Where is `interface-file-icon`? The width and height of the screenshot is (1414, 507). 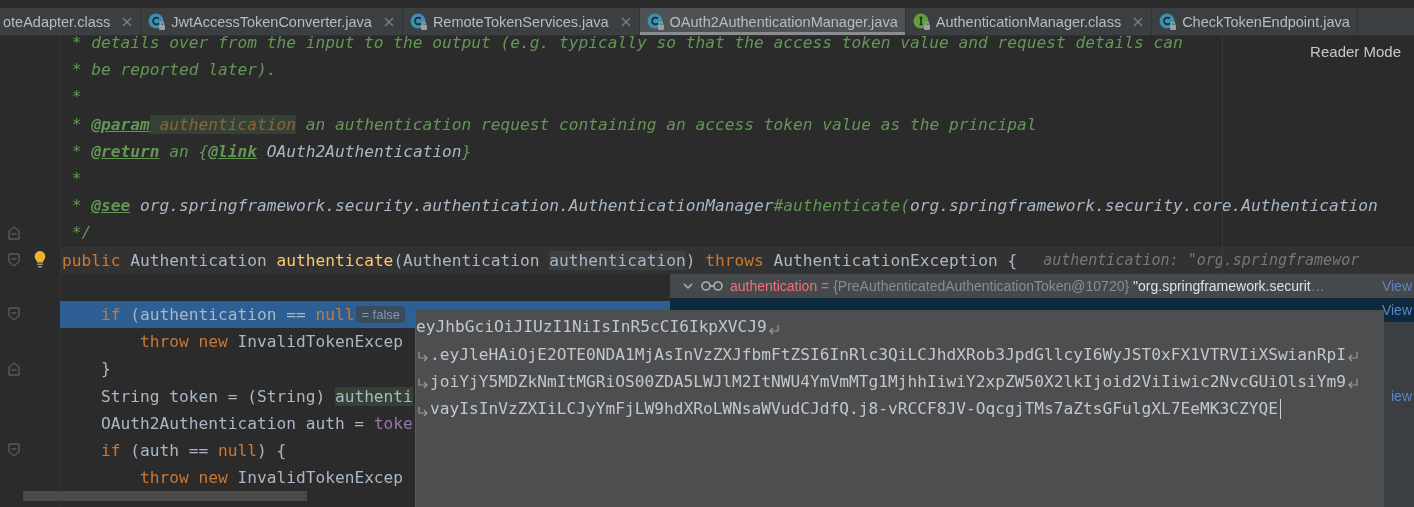
interface-file-icon is located at coordinates (921, 21).